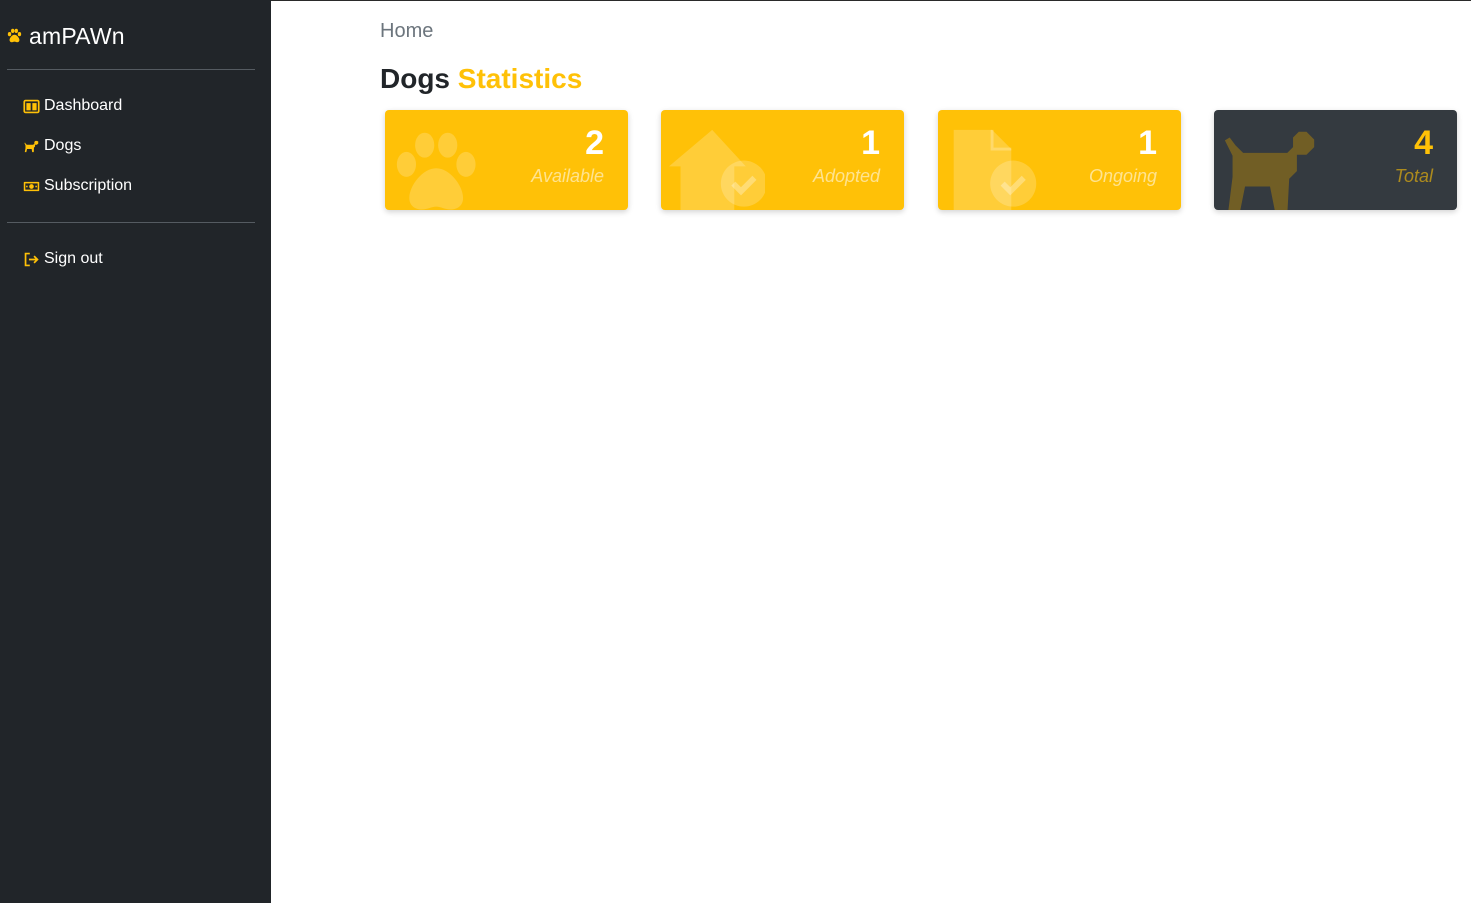 The image size is (1471, 903). What do you see at coordinates (83, 105) in the screenshot?
I see `sidebar-item-label: Dashboard` at bounding box center [83, 105].